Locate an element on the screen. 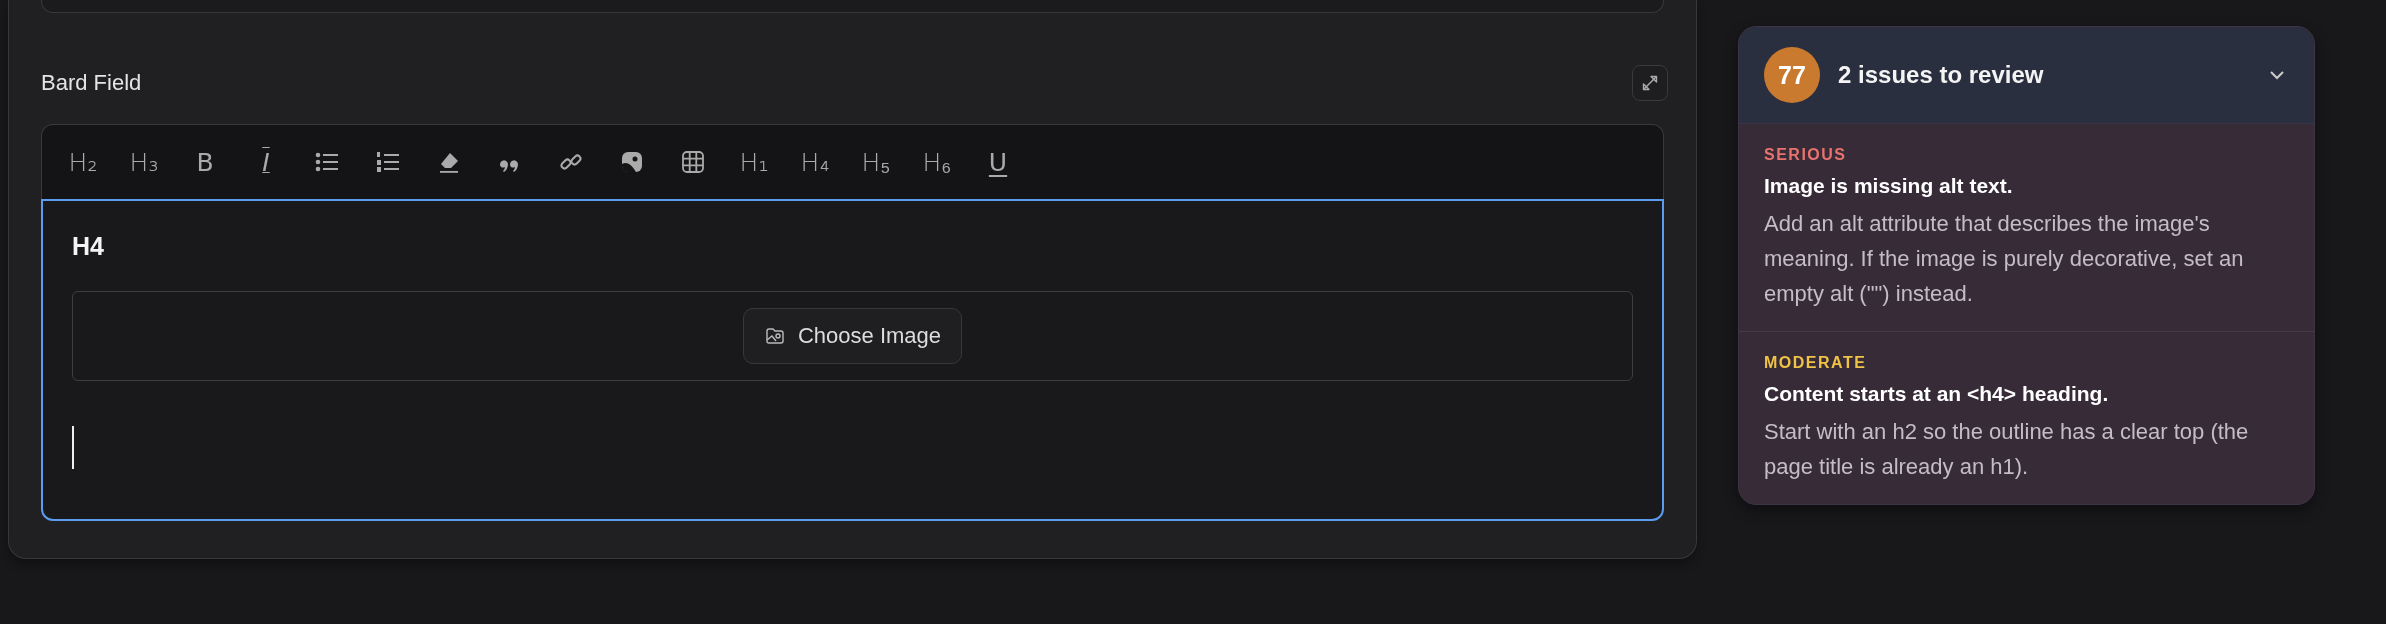 The image size is (2386, 624). expand-button is located at coordinates (1650, 83).